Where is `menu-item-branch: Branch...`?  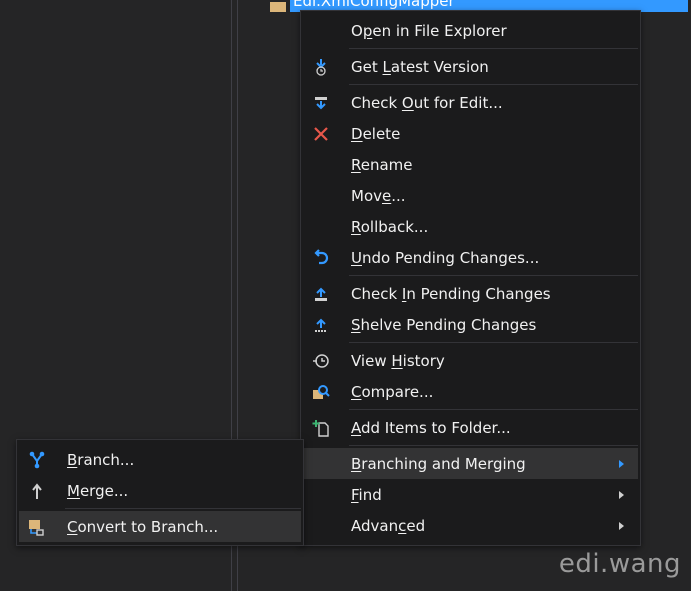 menu-item-branch: Branch... is located at coordinates (160, 459).